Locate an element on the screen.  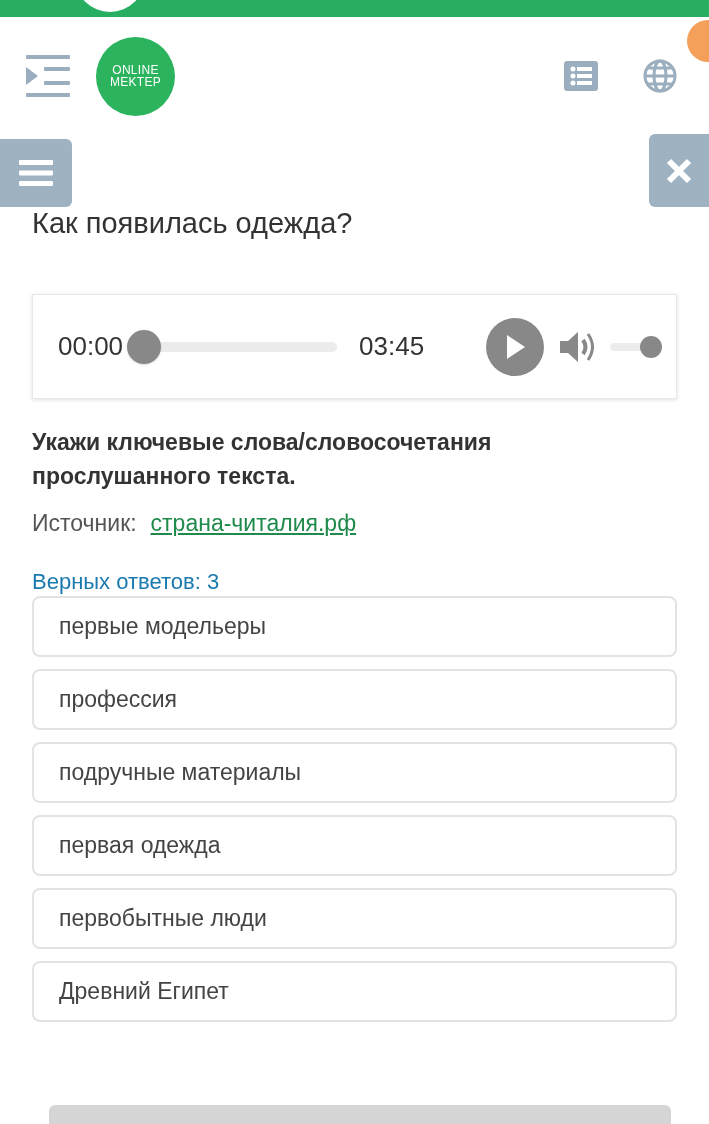
source-label: Источник: is located at coordinates (84, 523).